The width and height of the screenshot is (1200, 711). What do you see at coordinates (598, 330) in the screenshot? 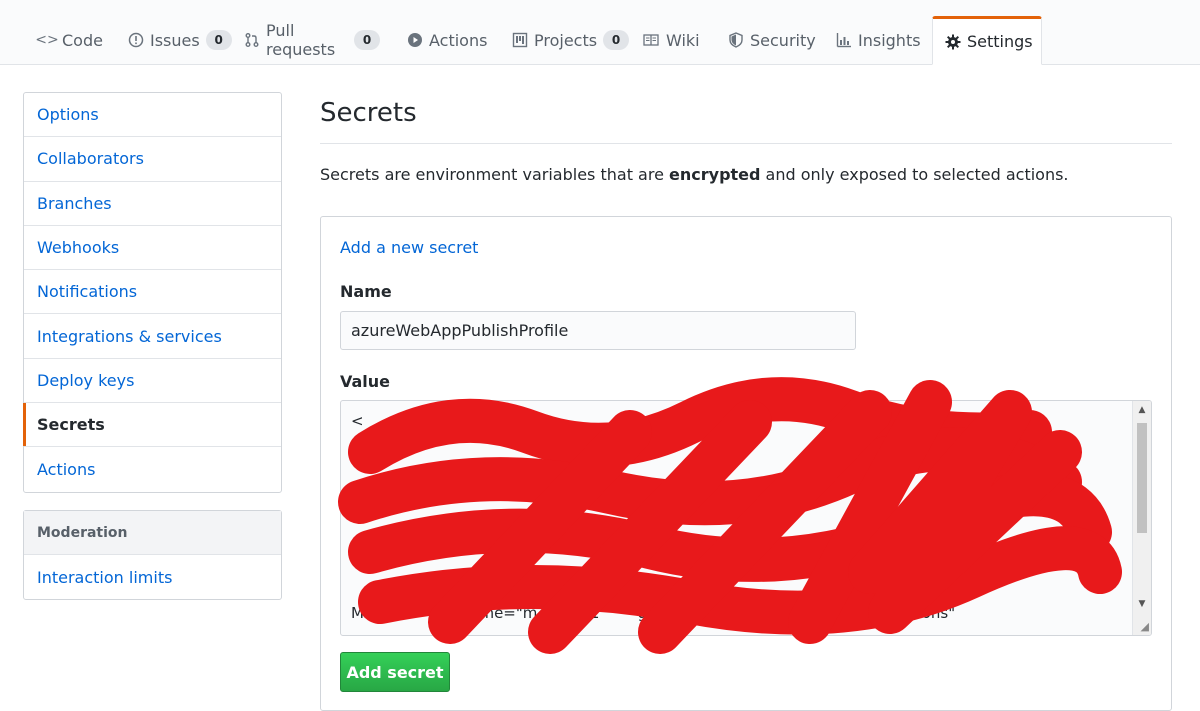
I see `secret-name-input: azureWebAppPublishProfile` at bounding box center [598, 330].